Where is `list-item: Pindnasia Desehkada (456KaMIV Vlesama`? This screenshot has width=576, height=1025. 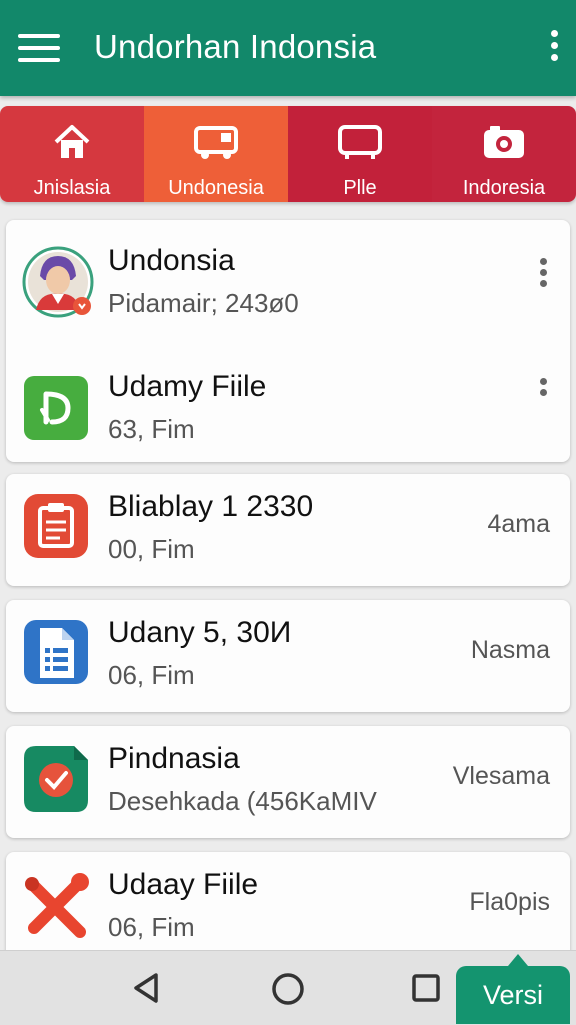
list-item: Pindnasia Desehkada (456KaMIV Vlesama is located at coordinates (288, 781).